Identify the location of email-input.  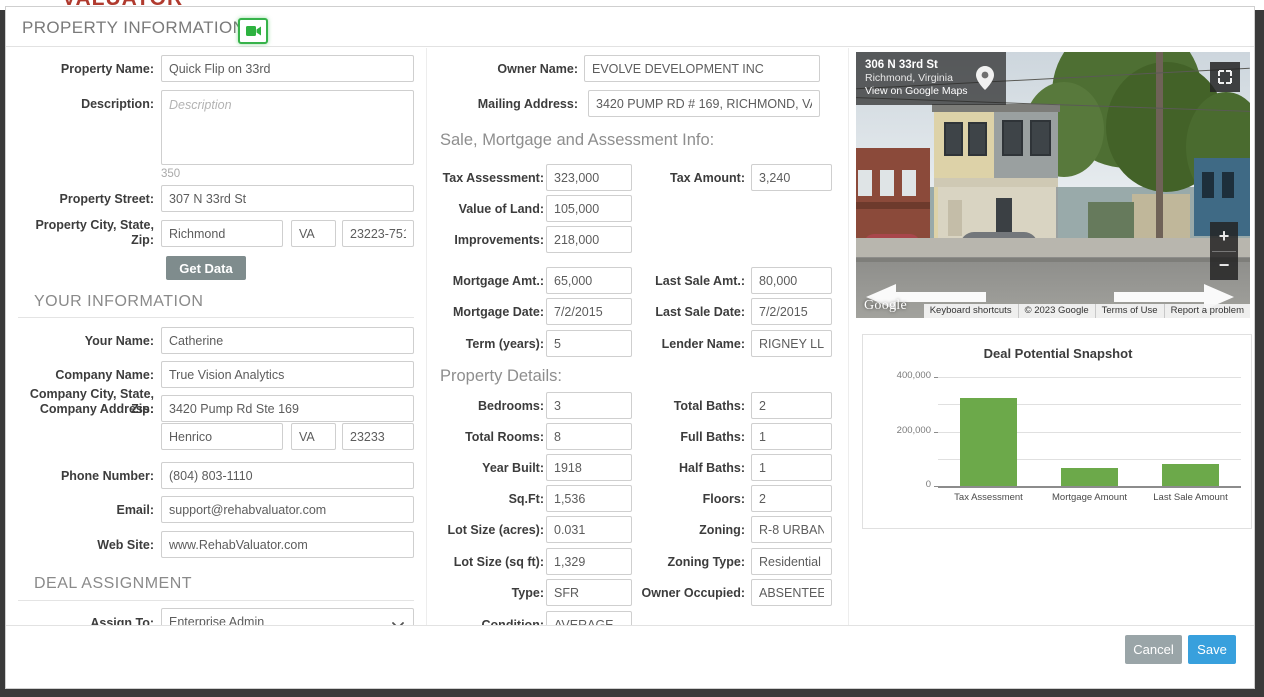
(287, 509).